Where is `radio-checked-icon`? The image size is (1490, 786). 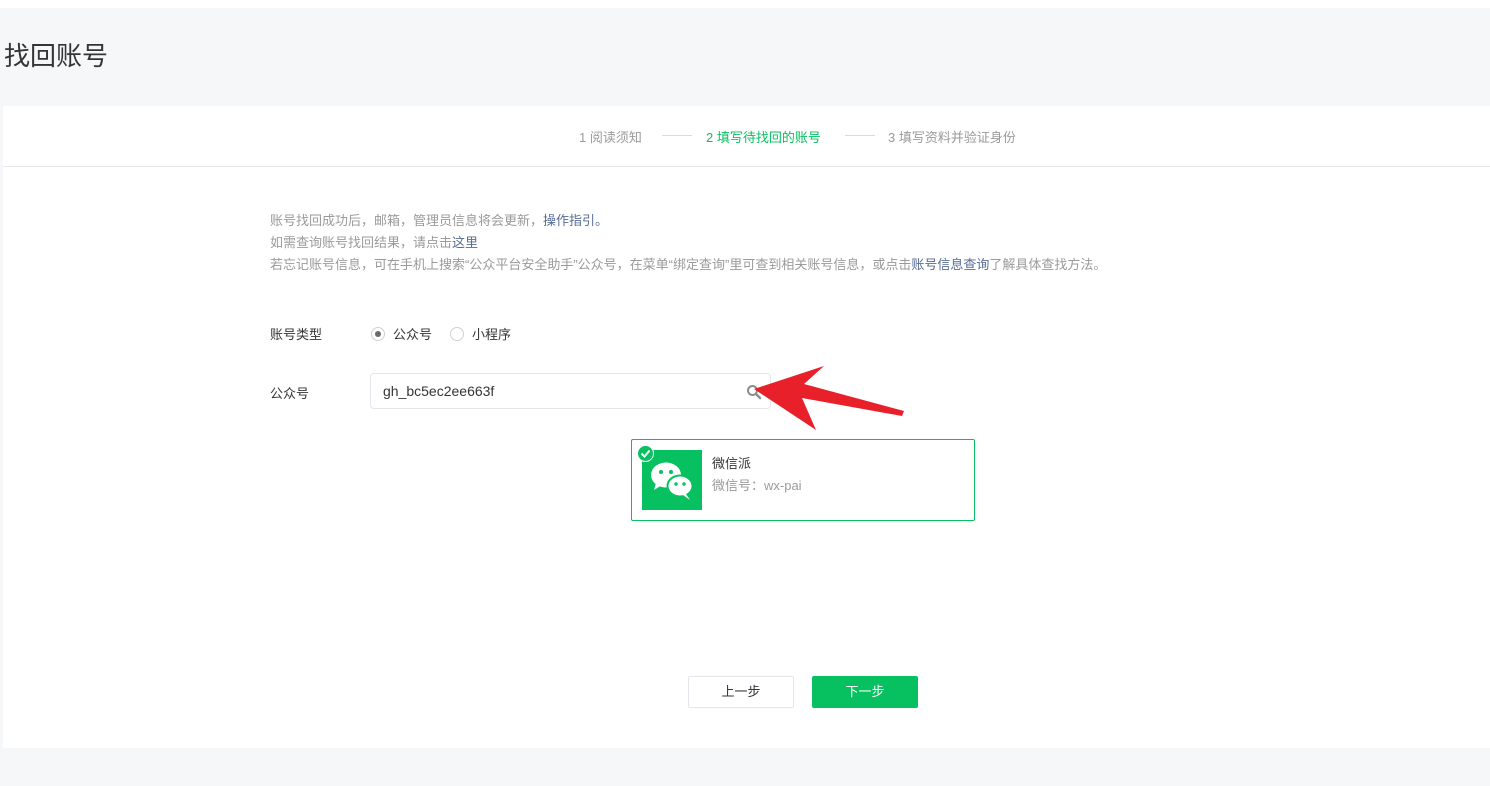 radio-checked-icon is located at coordinates (378, 333).